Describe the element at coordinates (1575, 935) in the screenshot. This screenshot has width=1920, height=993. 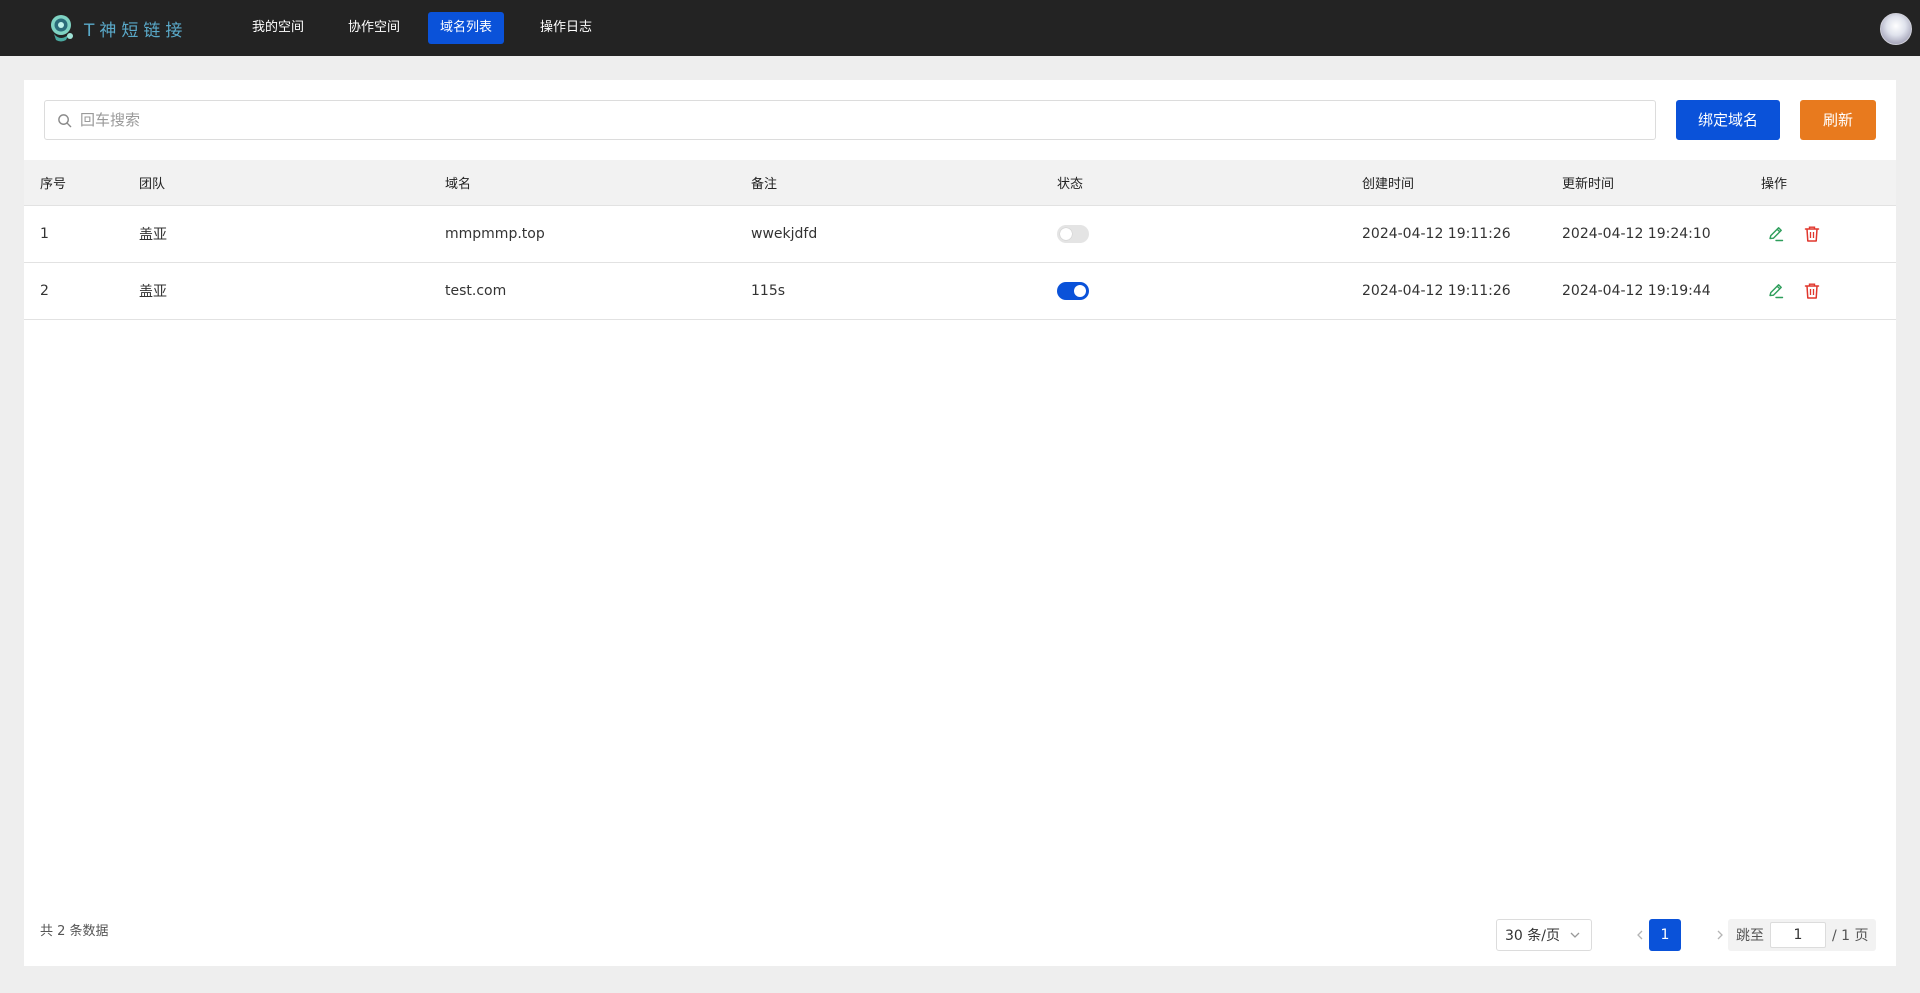
I see `chevron-down-icon` at that location.